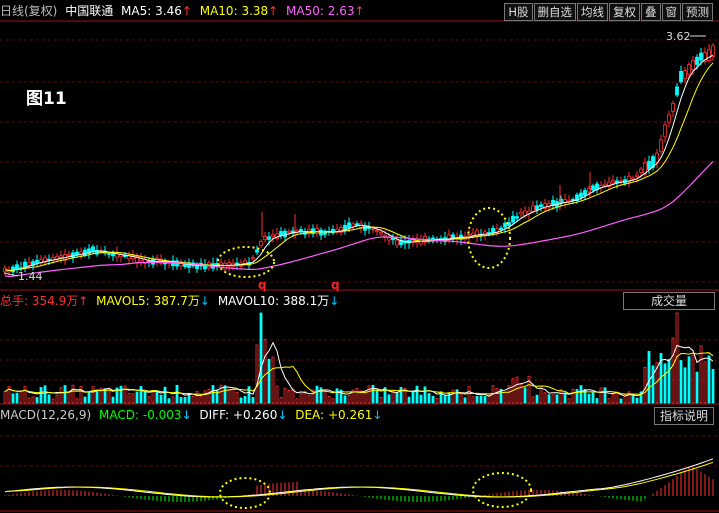 The width and height of the screenshot is (719, 513). What do you see at coordinates (245, 493) in the screenshot?
I see `highlight-circle` at bounding box center [245, 493].